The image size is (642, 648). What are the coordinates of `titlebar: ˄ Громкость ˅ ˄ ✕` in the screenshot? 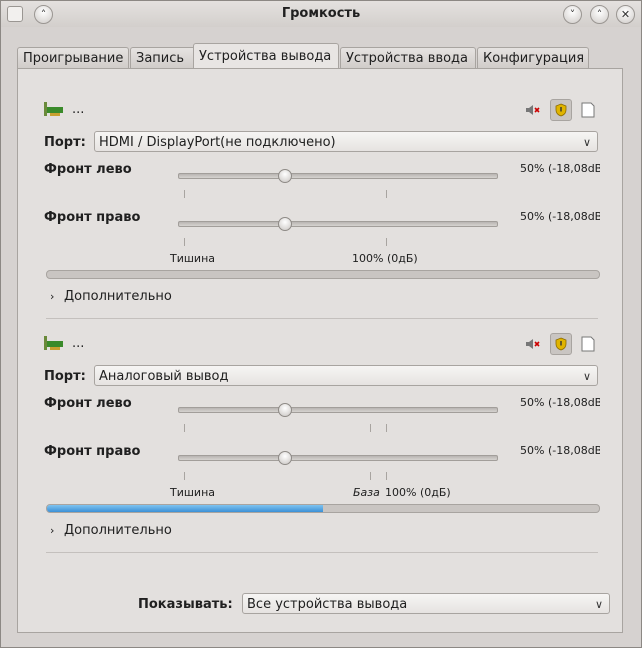 It's located at (321, 14).